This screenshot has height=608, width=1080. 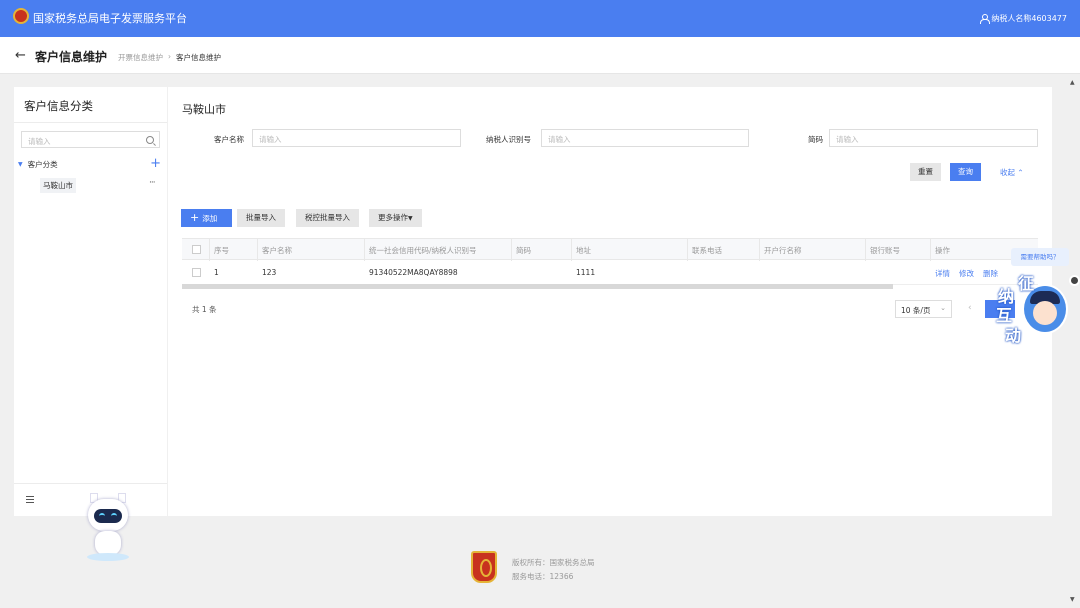 What do you see at coordinates (1074, 600) in the screenshot?
I see `scroll-down-icon: ▼` at bounding box center [1074, 600].